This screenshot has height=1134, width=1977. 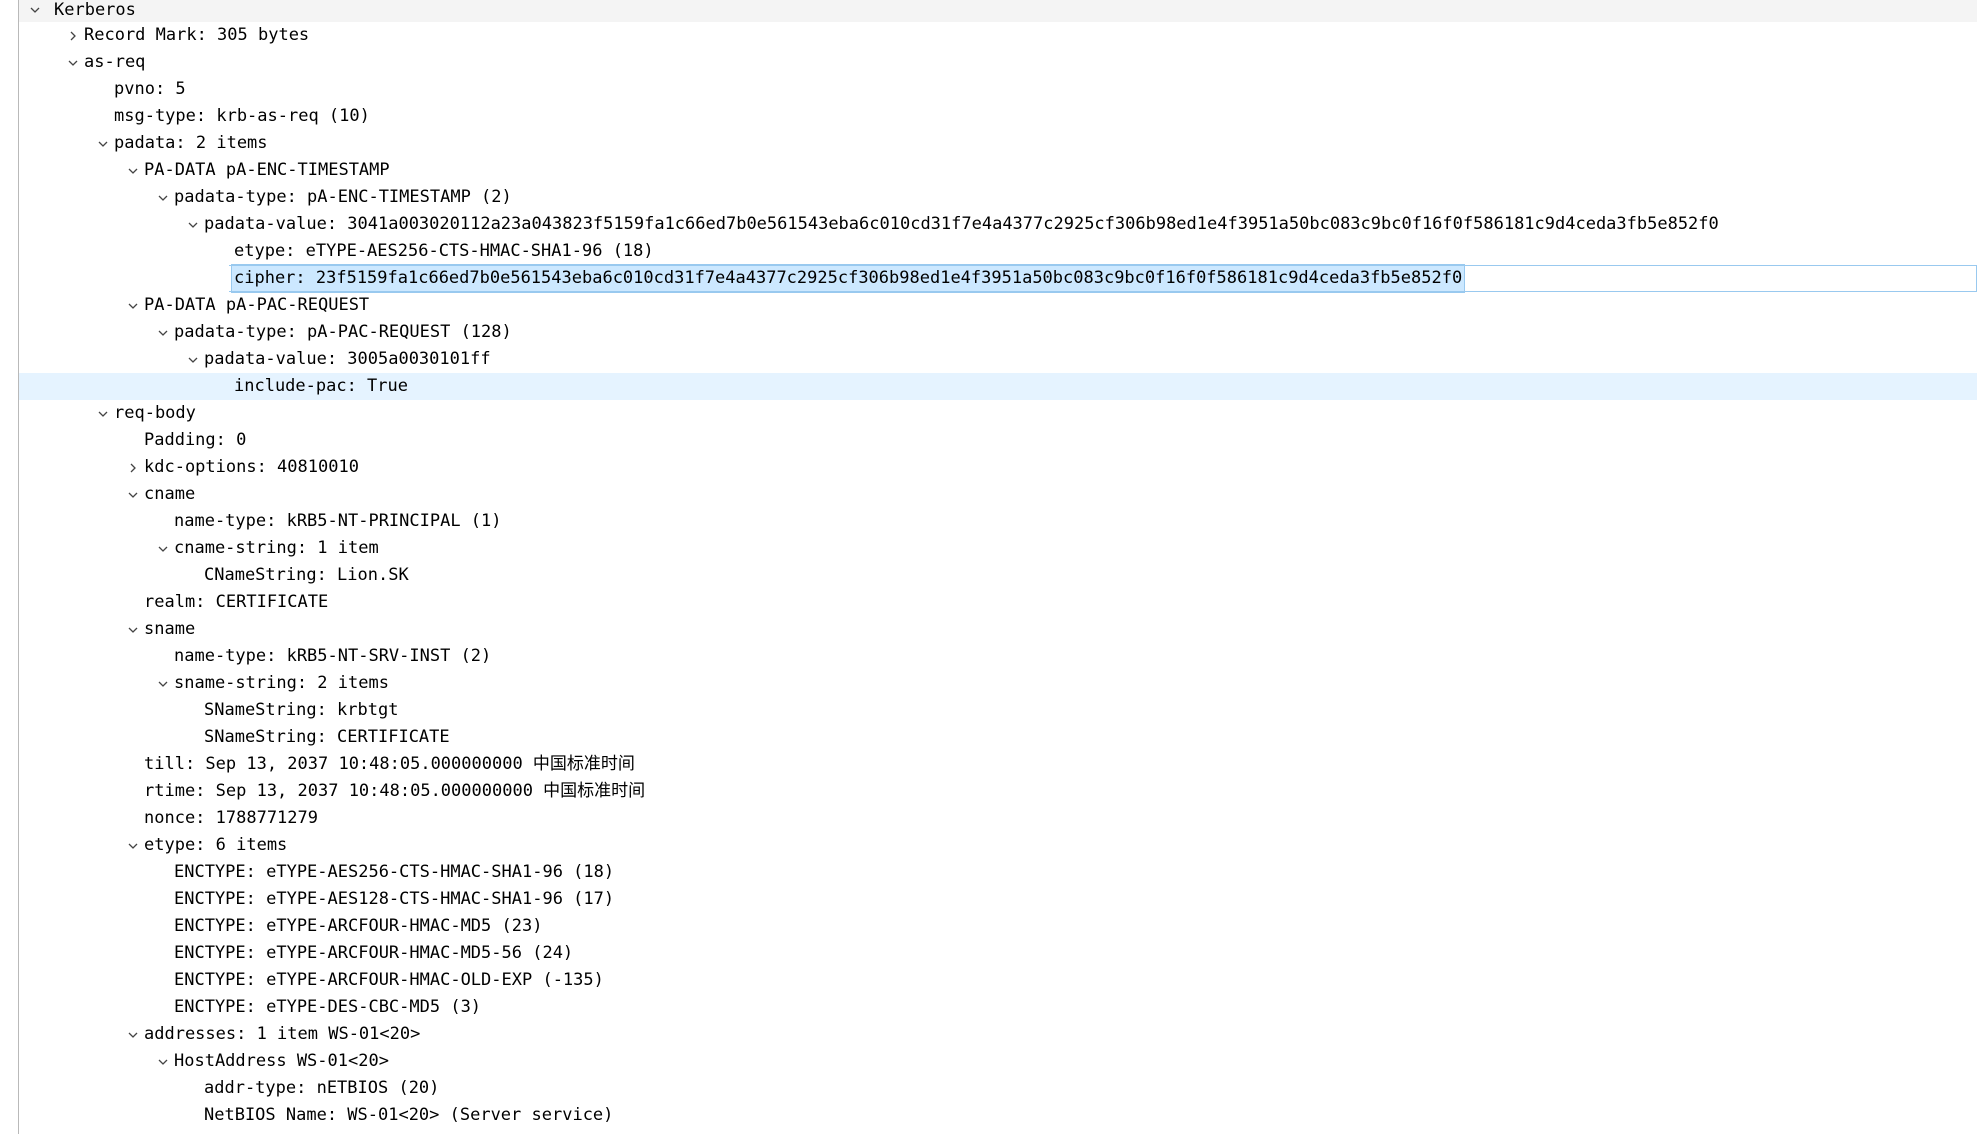 What do you see at coordinates (9, 567) in the screenshot?
I see `pane-left-edge` at bounding box center [9, 567].